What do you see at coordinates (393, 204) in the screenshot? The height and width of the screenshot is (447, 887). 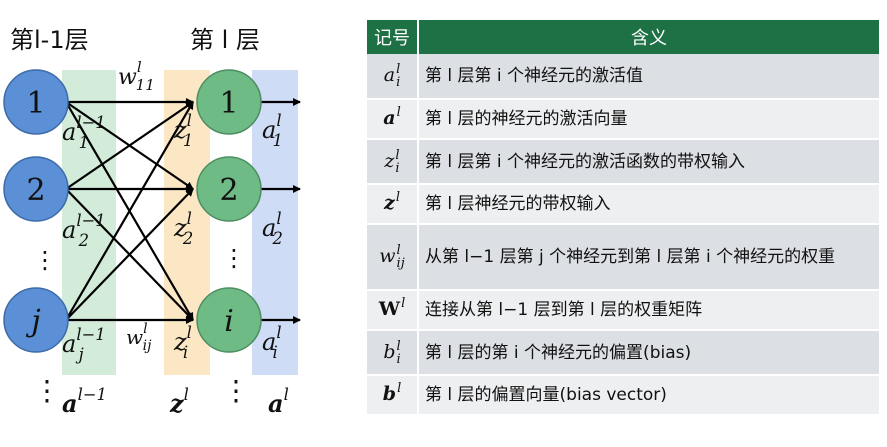 I see `notation-symbol: zl` at bounding box center [393, 204].